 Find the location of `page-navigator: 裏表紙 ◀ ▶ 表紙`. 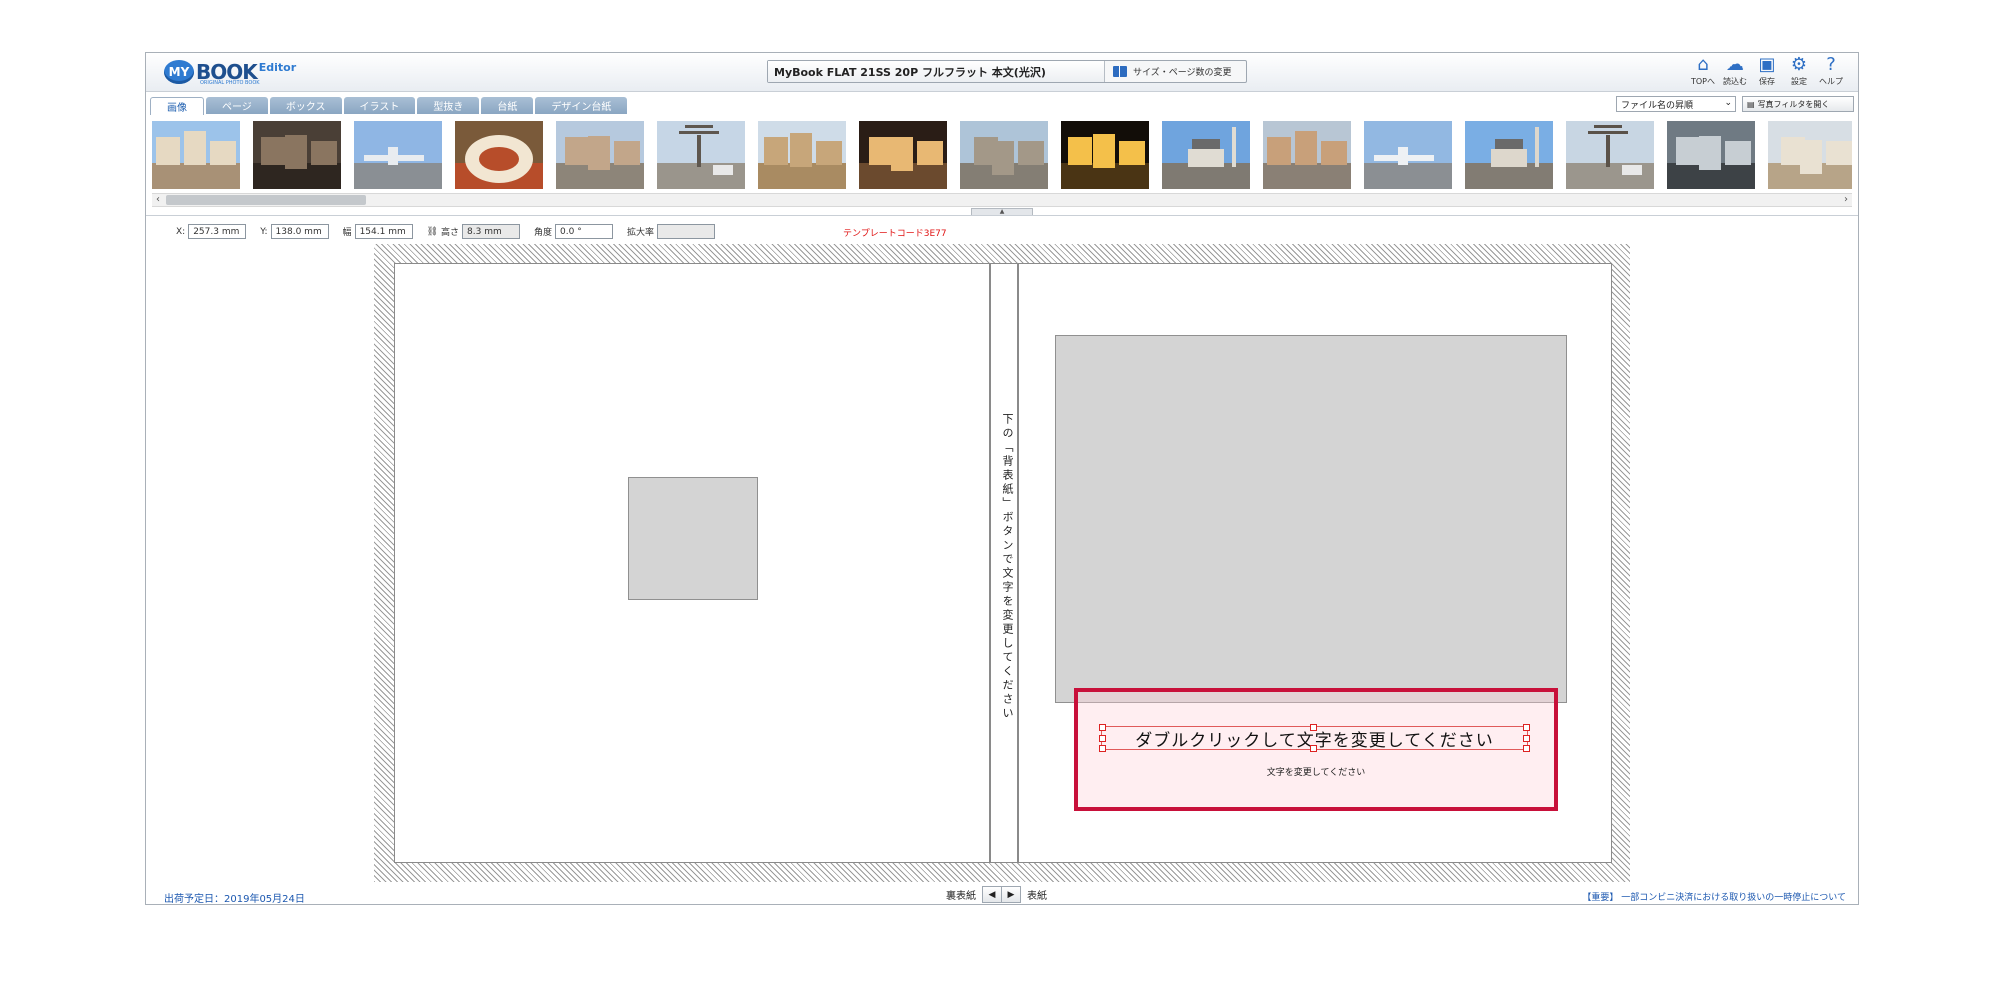

page-navigator: 裏表紙 ◀ ▶ 表紙 is located at coordinates (996, 894).